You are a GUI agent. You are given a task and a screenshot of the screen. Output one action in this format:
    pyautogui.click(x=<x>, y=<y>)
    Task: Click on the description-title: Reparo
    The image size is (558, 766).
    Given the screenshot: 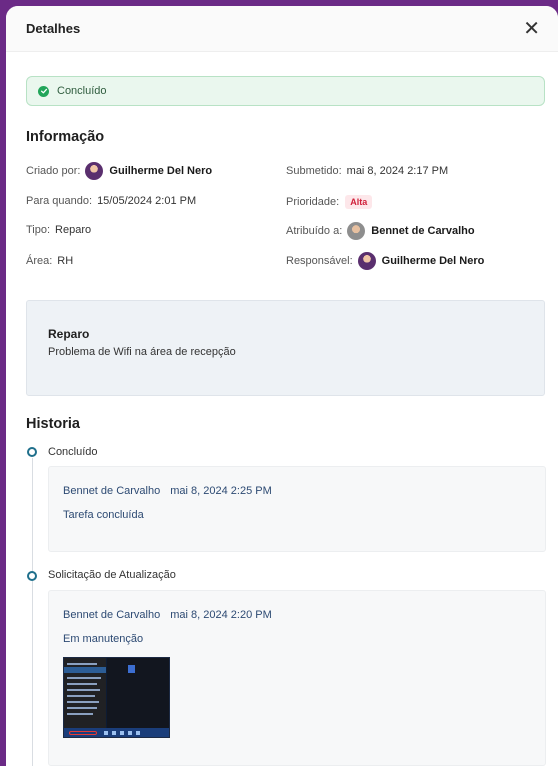 What is the action you would take?
    pyautogui.click(x=69, y=334)
    